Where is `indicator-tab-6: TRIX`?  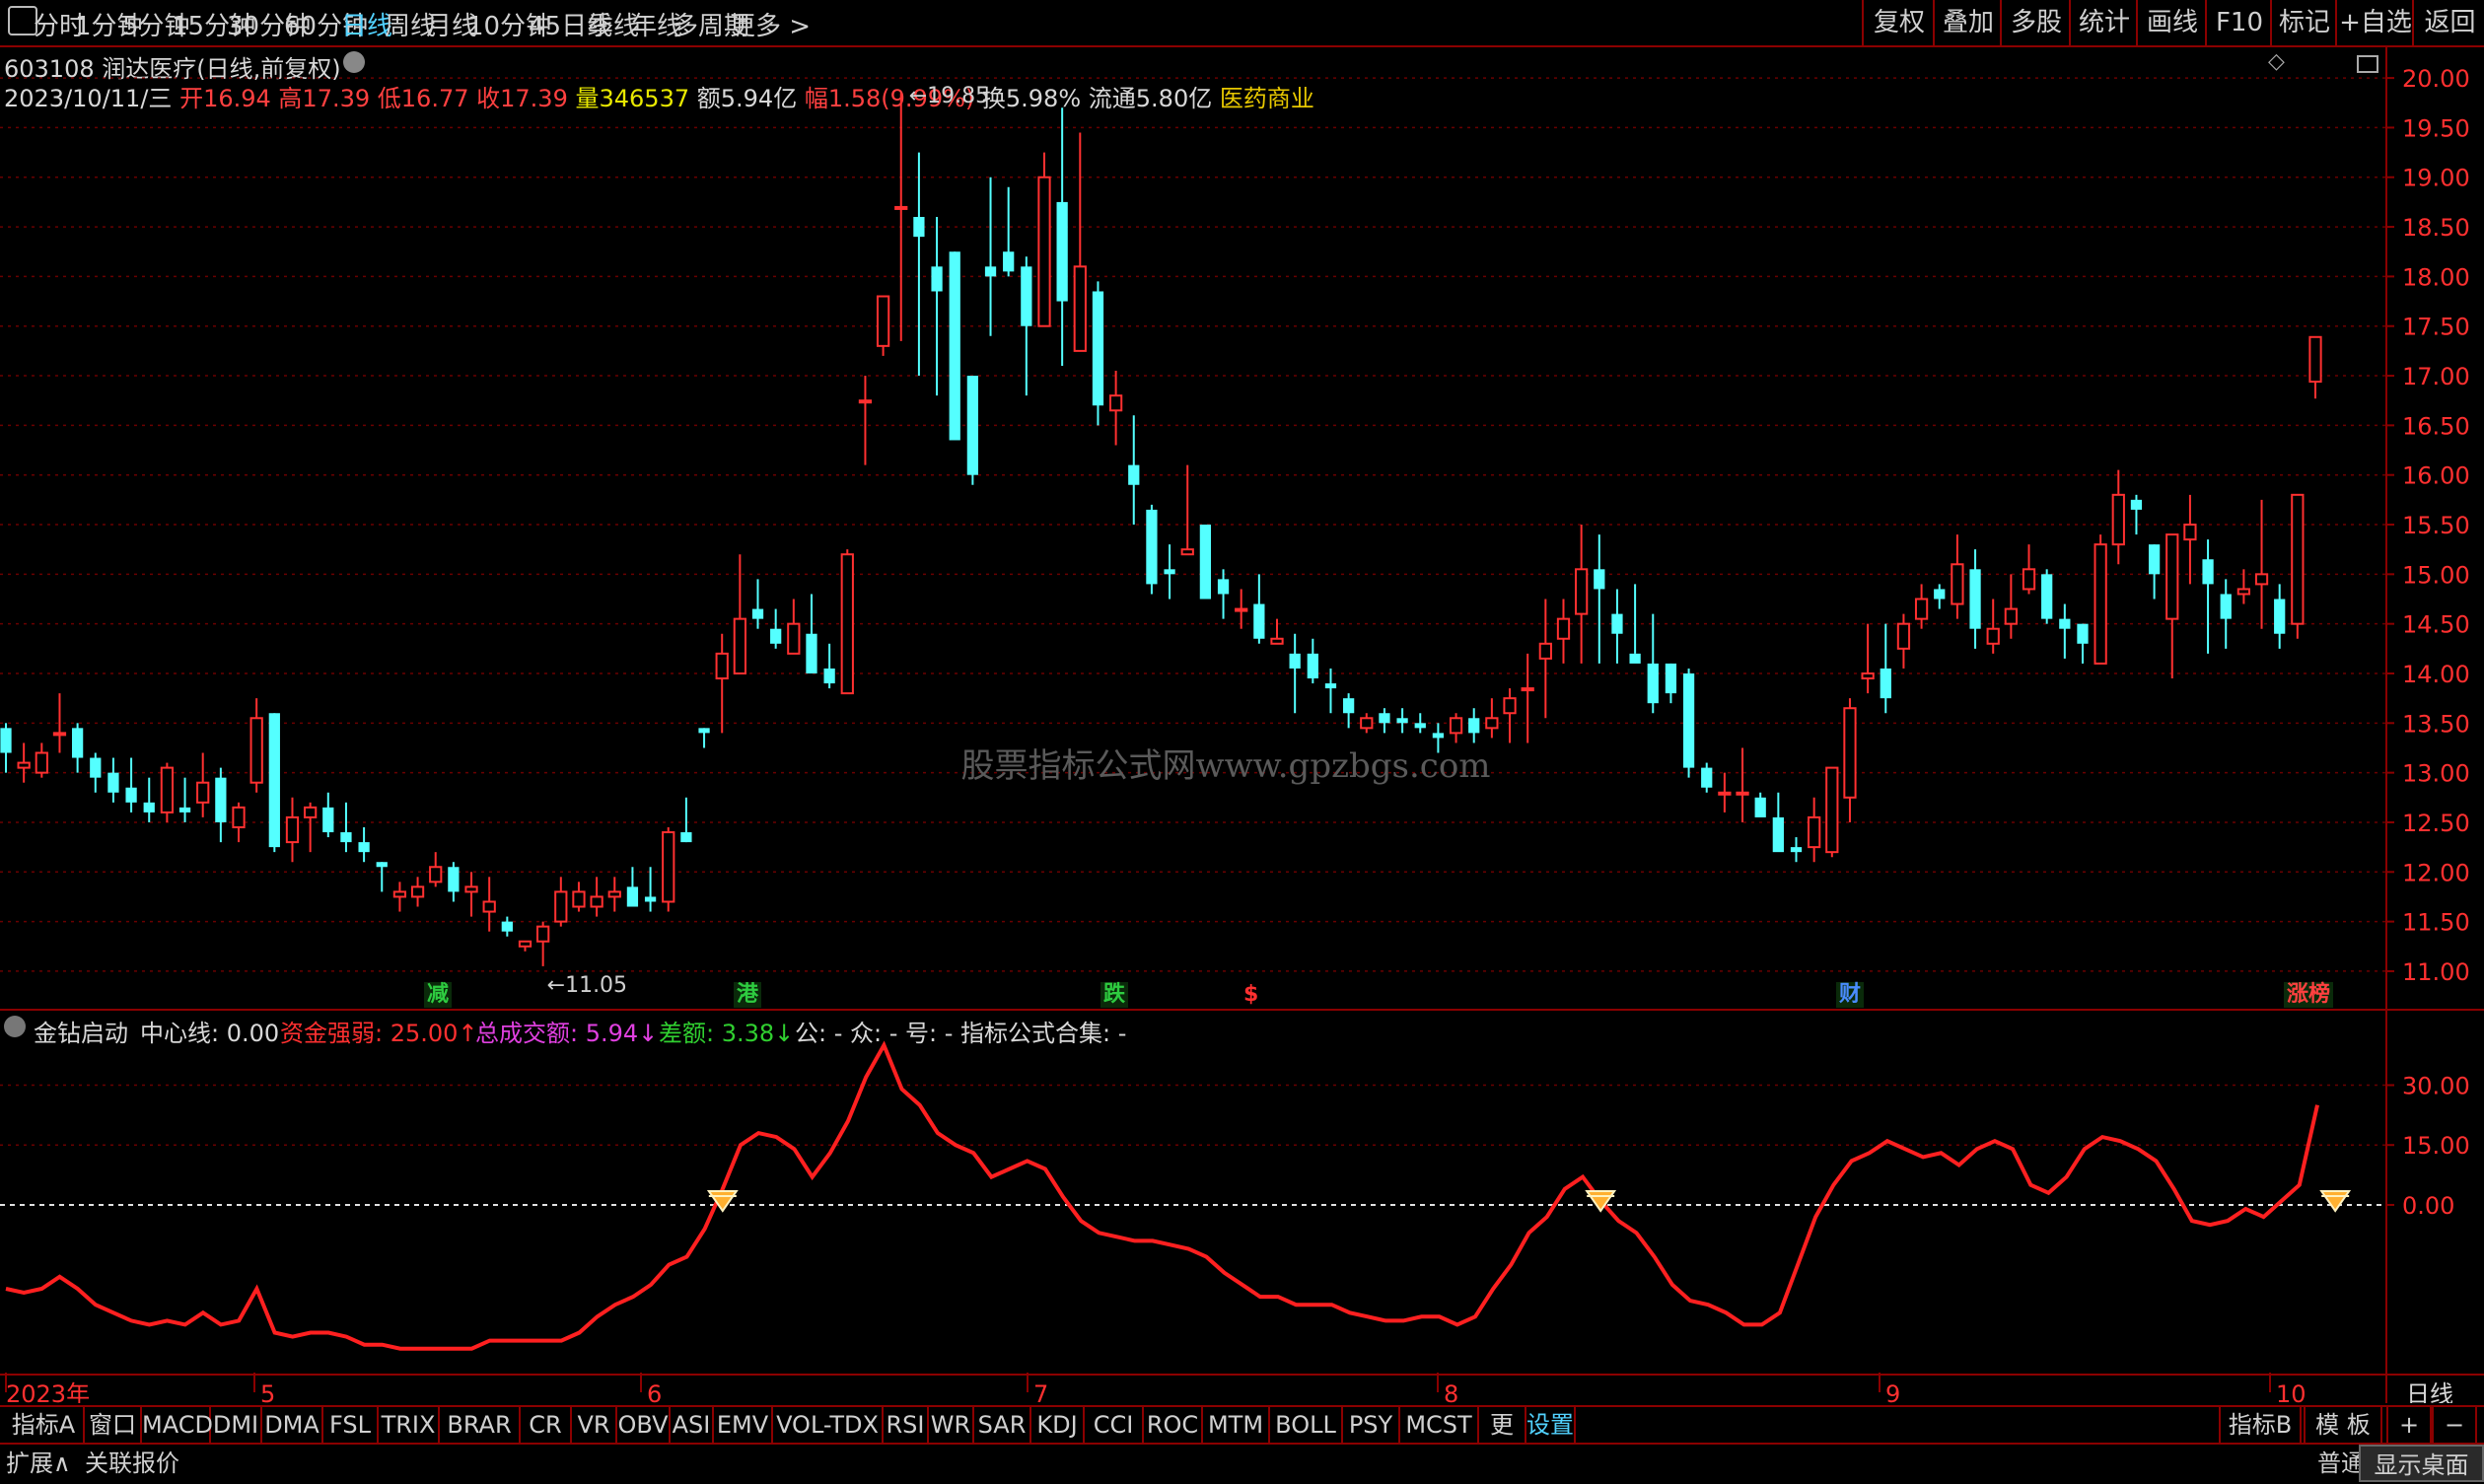
indicator-tab-6: TRIX is located at coordinates (410, 1425).